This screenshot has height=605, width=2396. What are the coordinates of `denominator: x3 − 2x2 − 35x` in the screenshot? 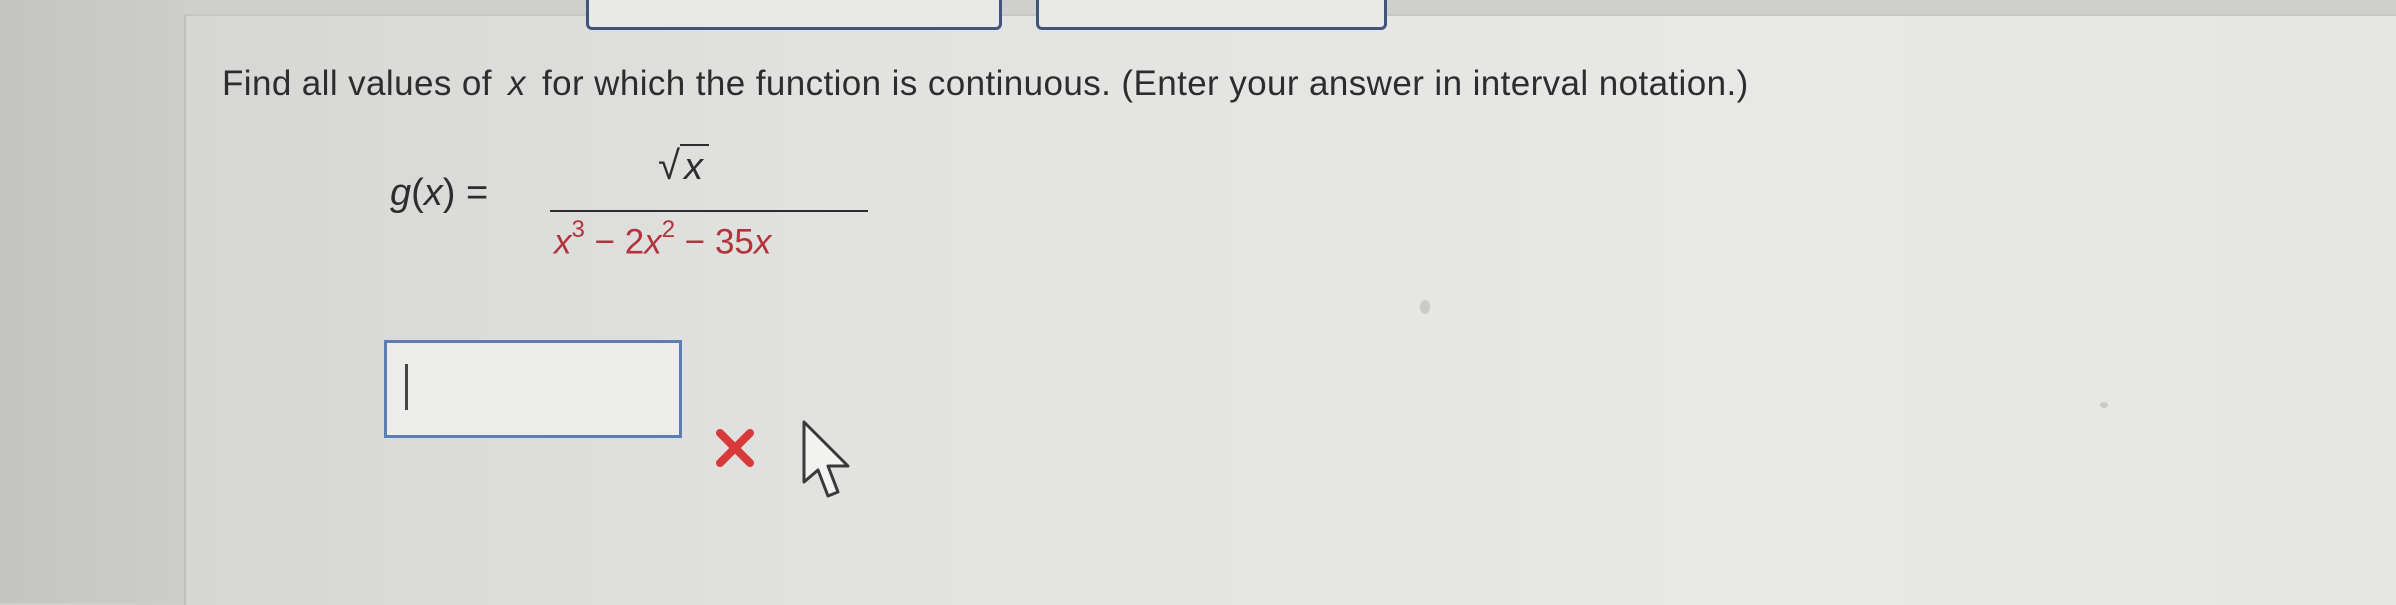 It's located at (663, 239).